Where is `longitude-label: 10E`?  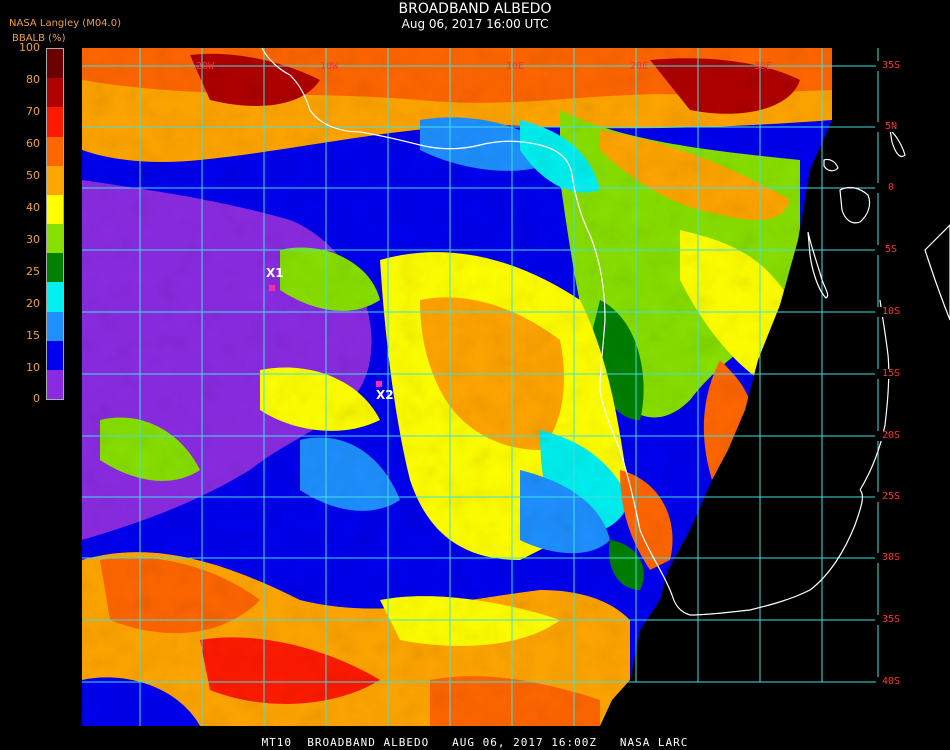 longitude-label: 10E is located at coordinates (515, 66).